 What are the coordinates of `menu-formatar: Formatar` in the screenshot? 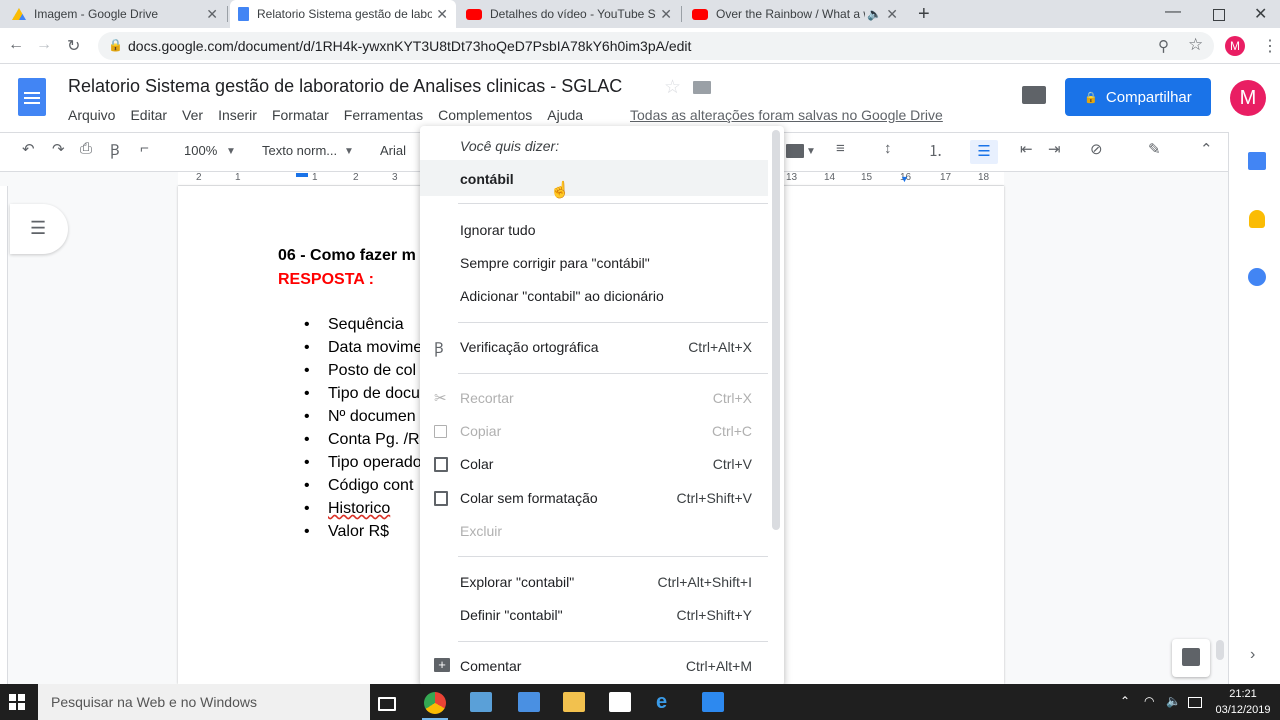 It's located at (300, 115).